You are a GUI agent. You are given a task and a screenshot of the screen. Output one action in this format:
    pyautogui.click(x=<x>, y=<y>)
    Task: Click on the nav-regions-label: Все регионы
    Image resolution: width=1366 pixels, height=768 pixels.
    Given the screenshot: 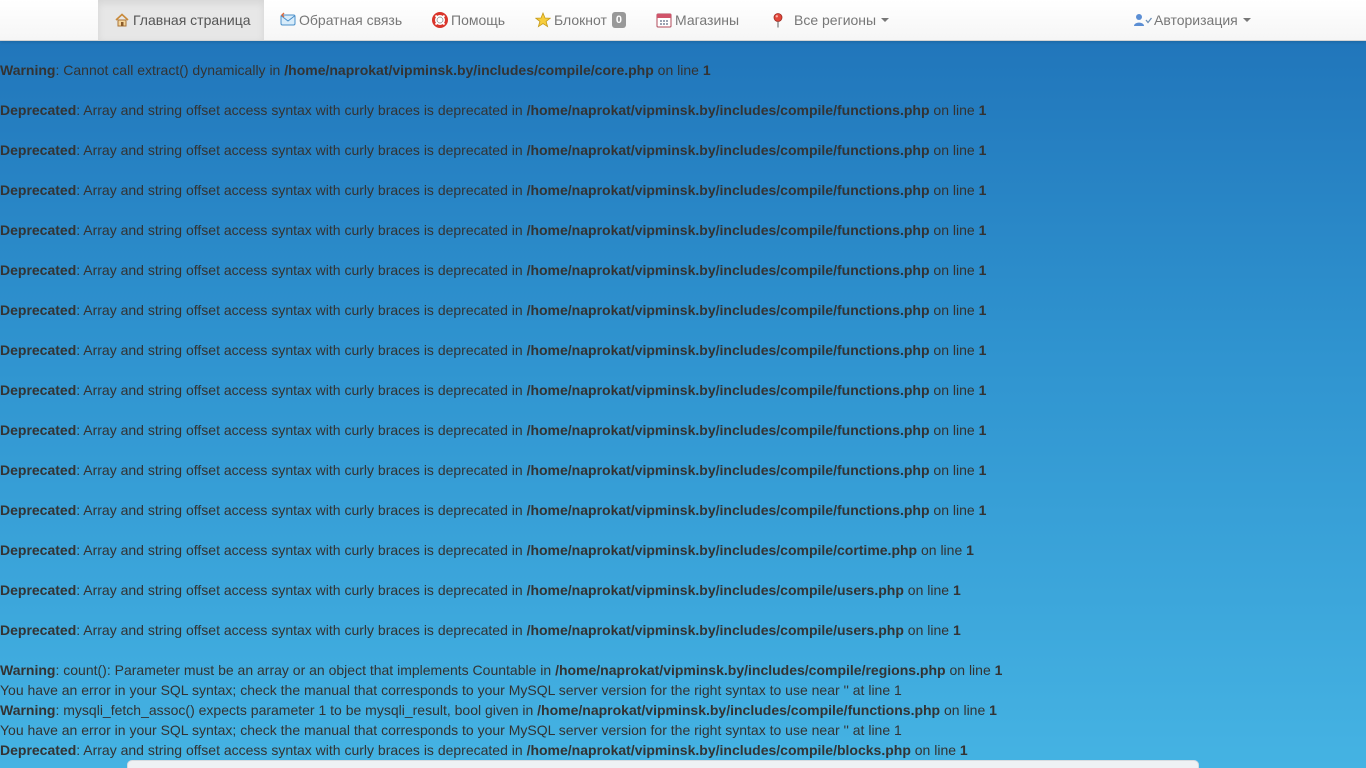 What is the action you would take?
    pyautogui.click(x=835, y=20)
    